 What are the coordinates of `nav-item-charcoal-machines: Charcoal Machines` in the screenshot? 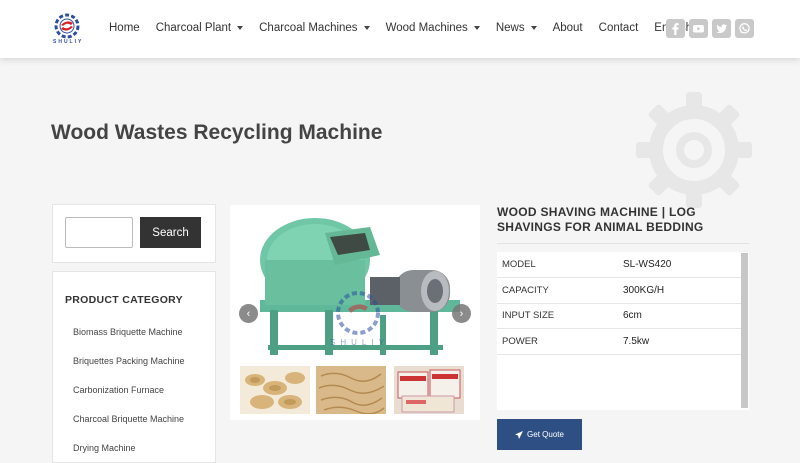 It's located at (314, 28).